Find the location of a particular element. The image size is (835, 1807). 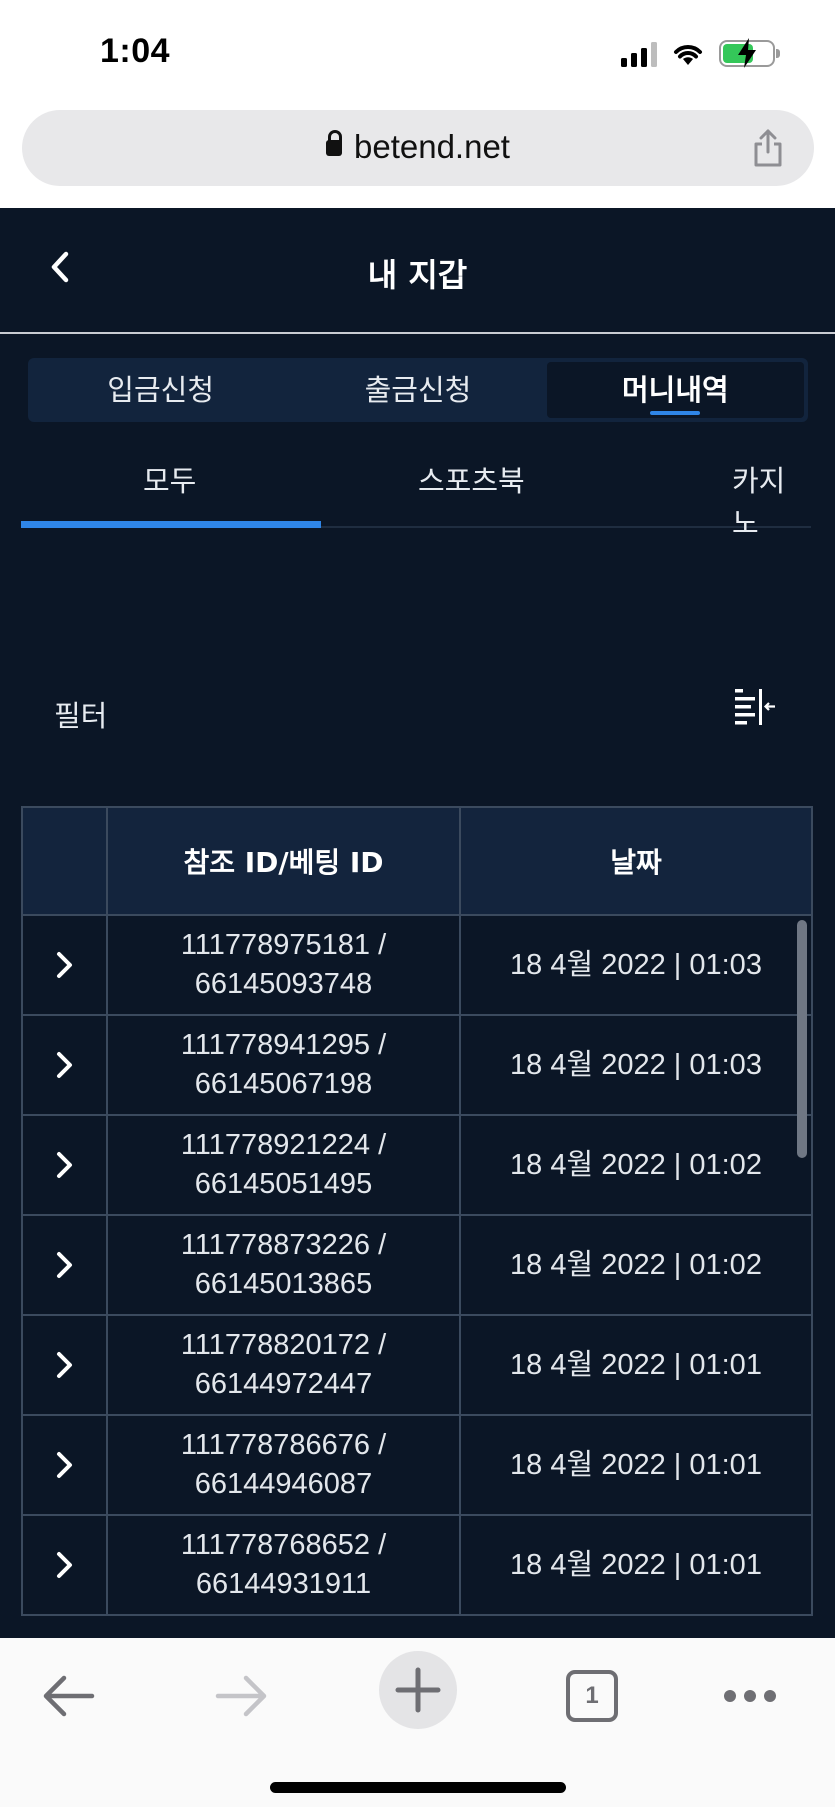

status-bar: 1:04 is located at coordinates (417, 52).